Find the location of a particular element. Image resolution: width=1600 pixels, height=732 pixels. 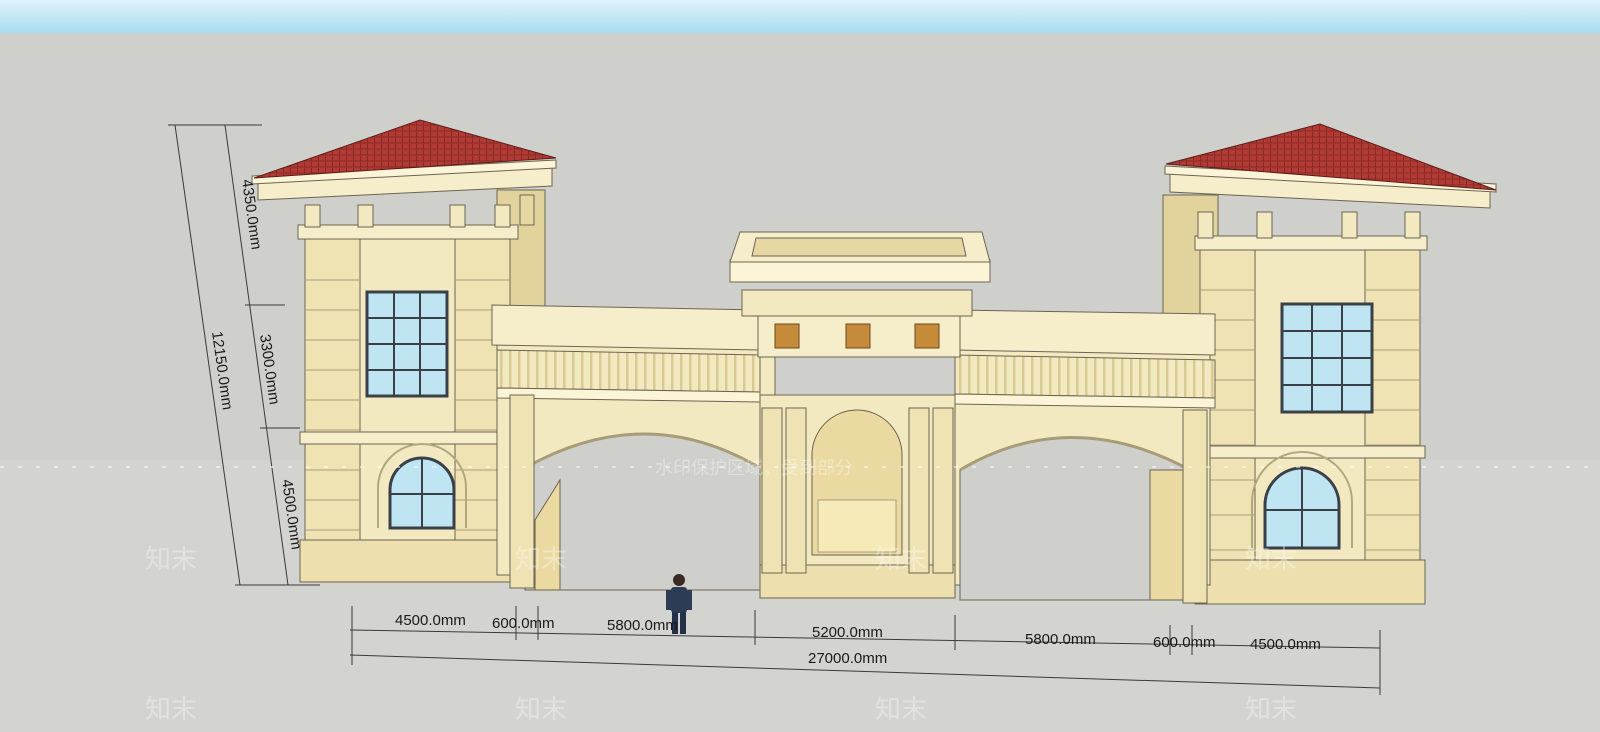

watermark-brand-2: 知末 is located at coordinates (541, 560).